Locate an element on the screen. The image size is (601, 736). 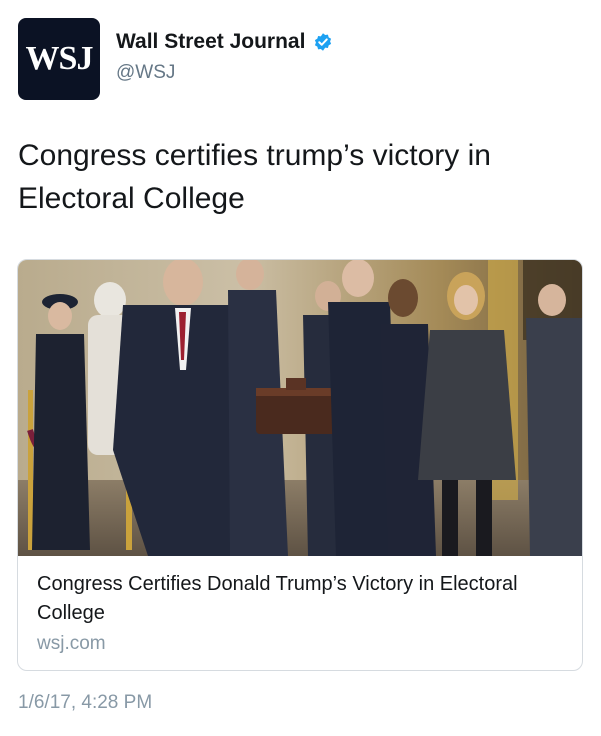
verified-badge-icon is located at coordinates (323, 42).